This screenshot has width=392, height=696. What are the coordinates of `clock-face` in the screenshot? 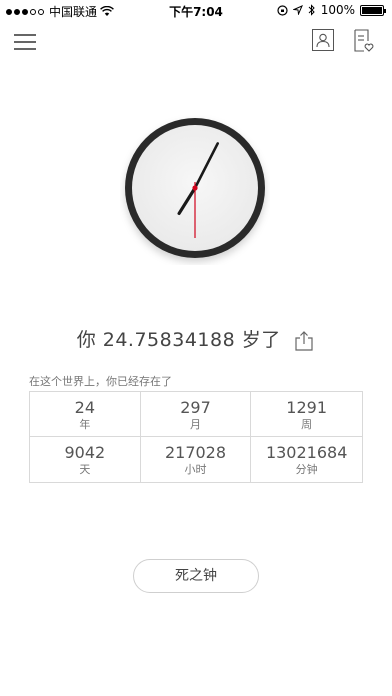 It's located at (195, 188).